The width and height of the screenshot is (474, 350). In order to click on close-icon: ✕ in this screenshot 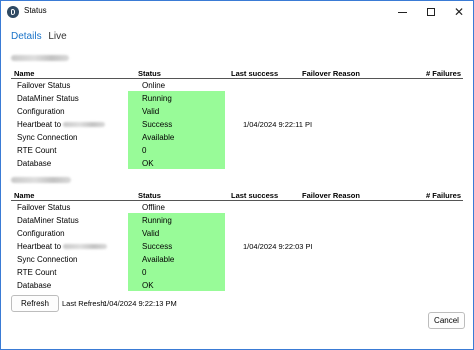, I will do `click(459, 12)`.